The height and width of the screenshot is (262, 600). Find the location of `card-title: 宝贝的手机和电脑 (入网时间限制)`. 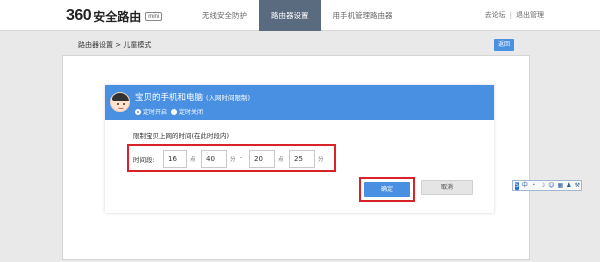

card-title: 宝贝的手机和电脑 (入网时间限制) is located at coordinates (192, 97).